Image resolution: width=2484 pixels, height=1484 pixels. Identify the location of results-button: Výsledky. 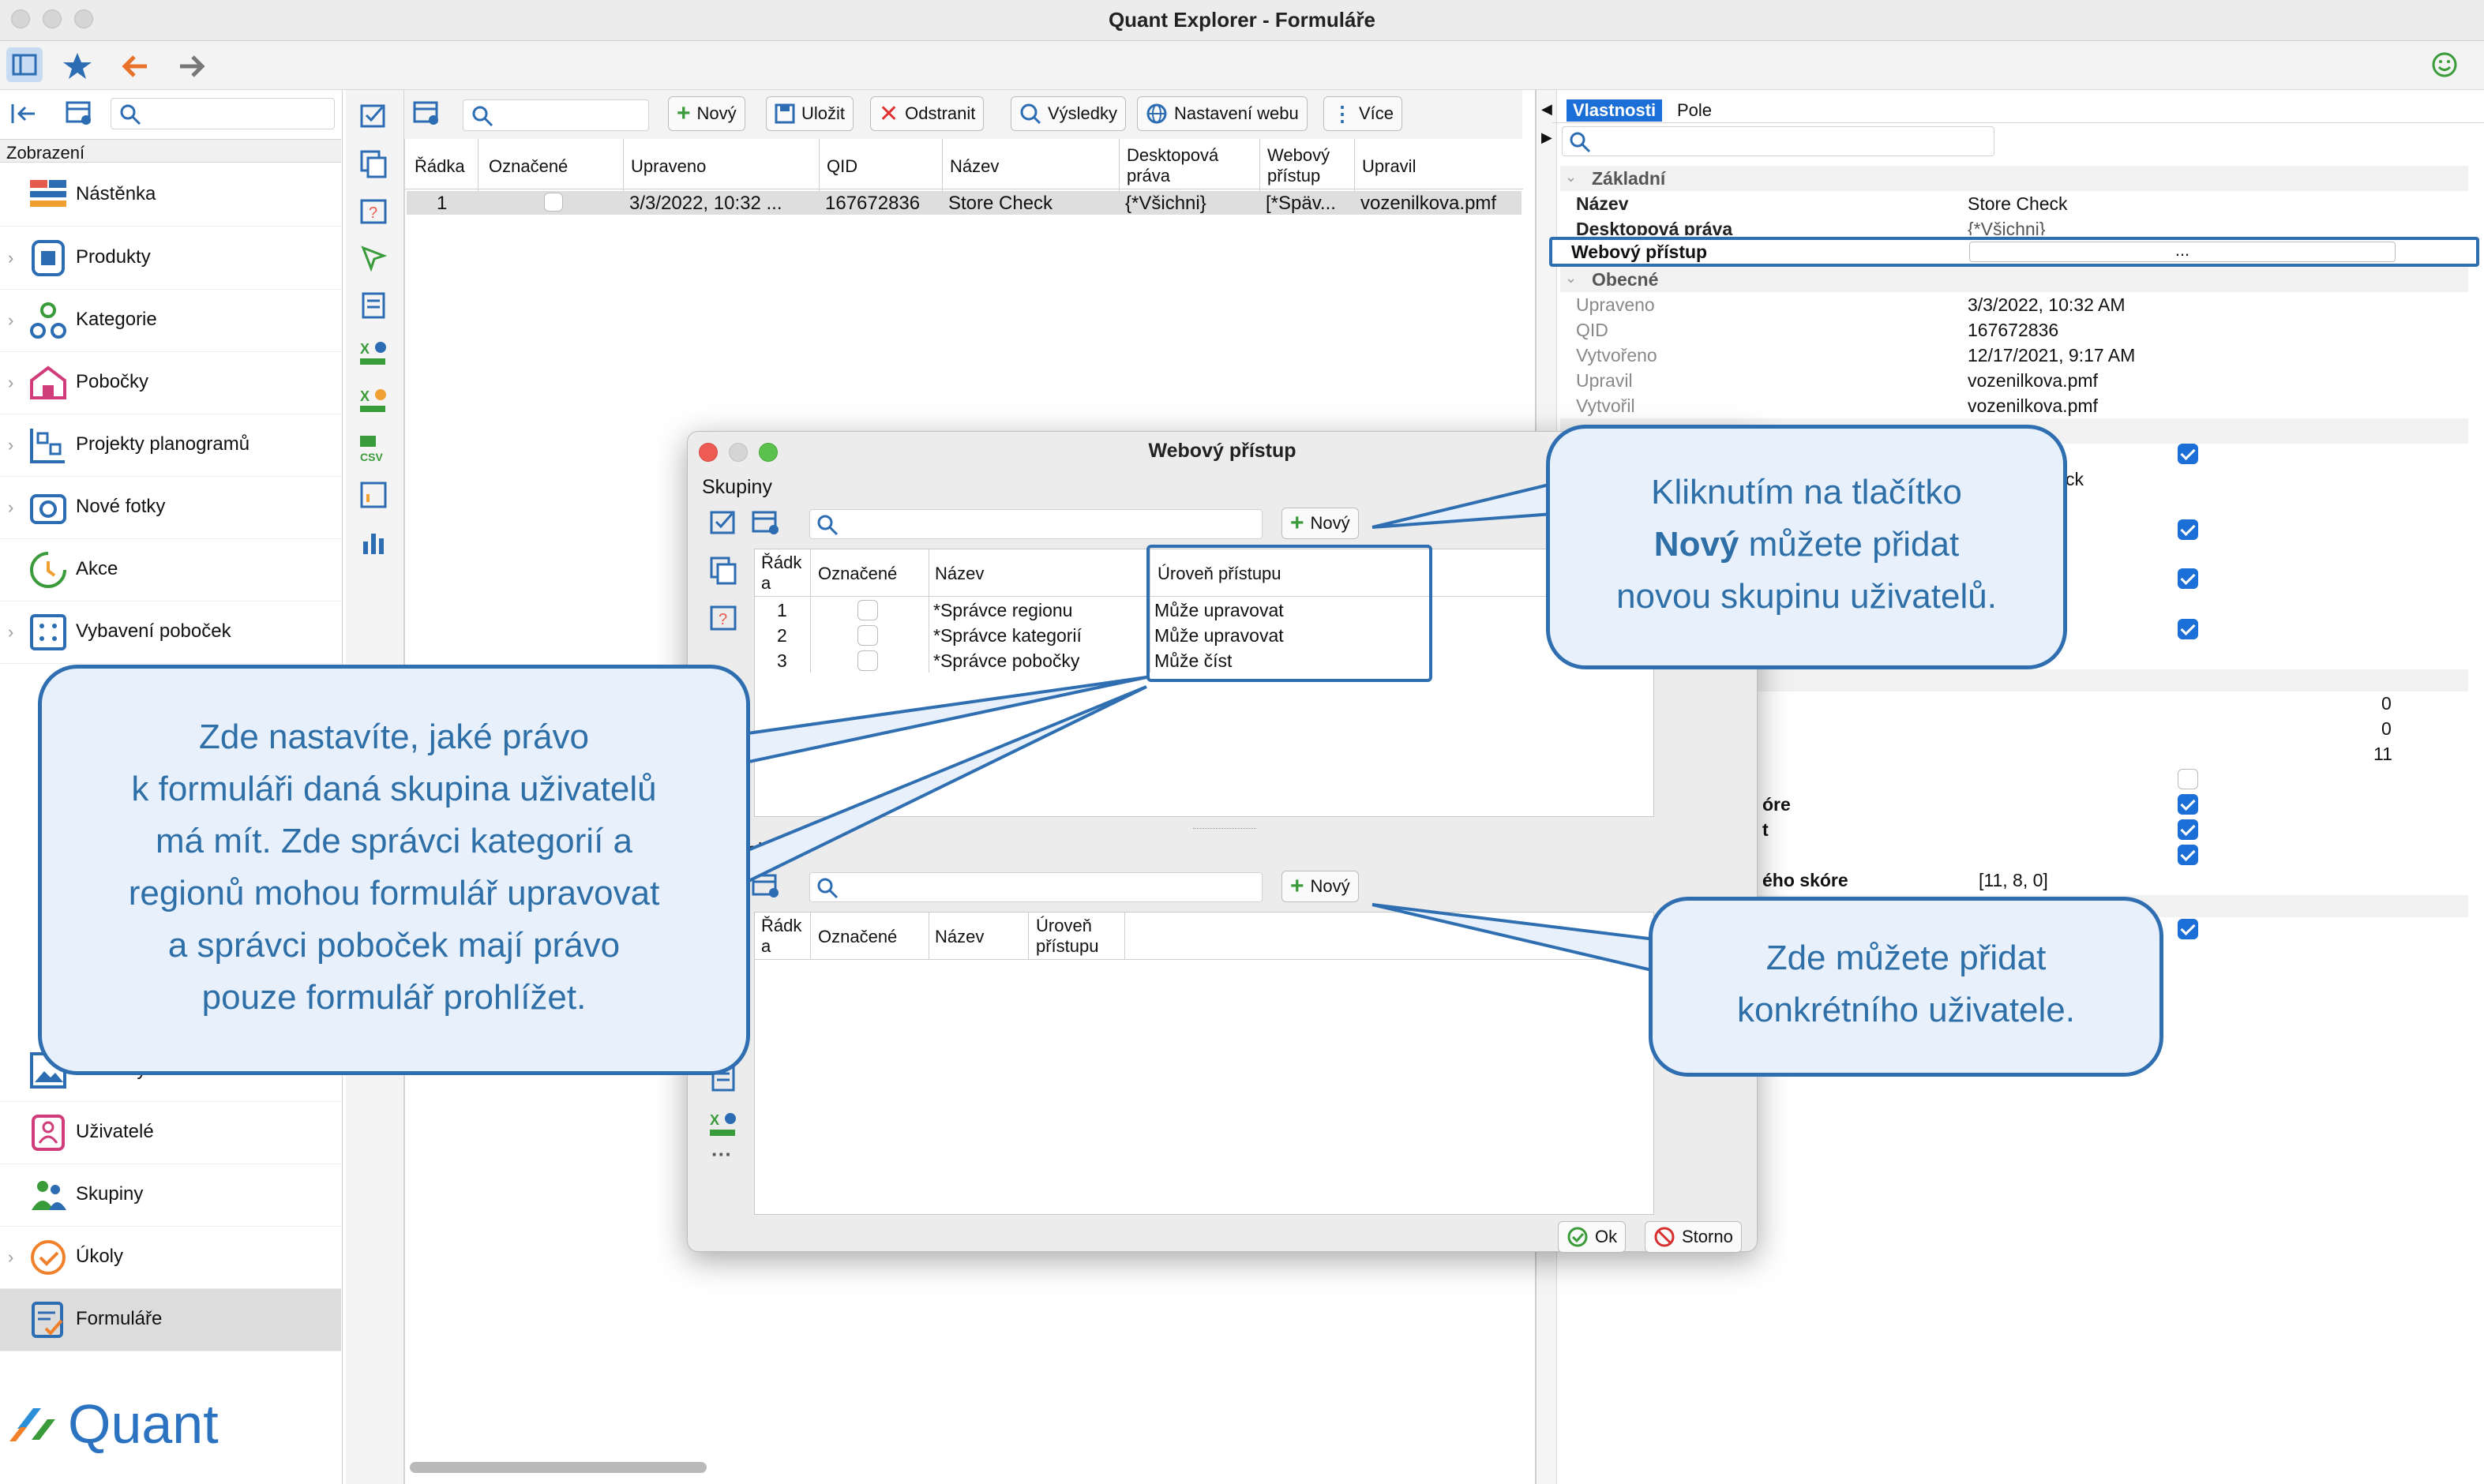
(1069, 114).